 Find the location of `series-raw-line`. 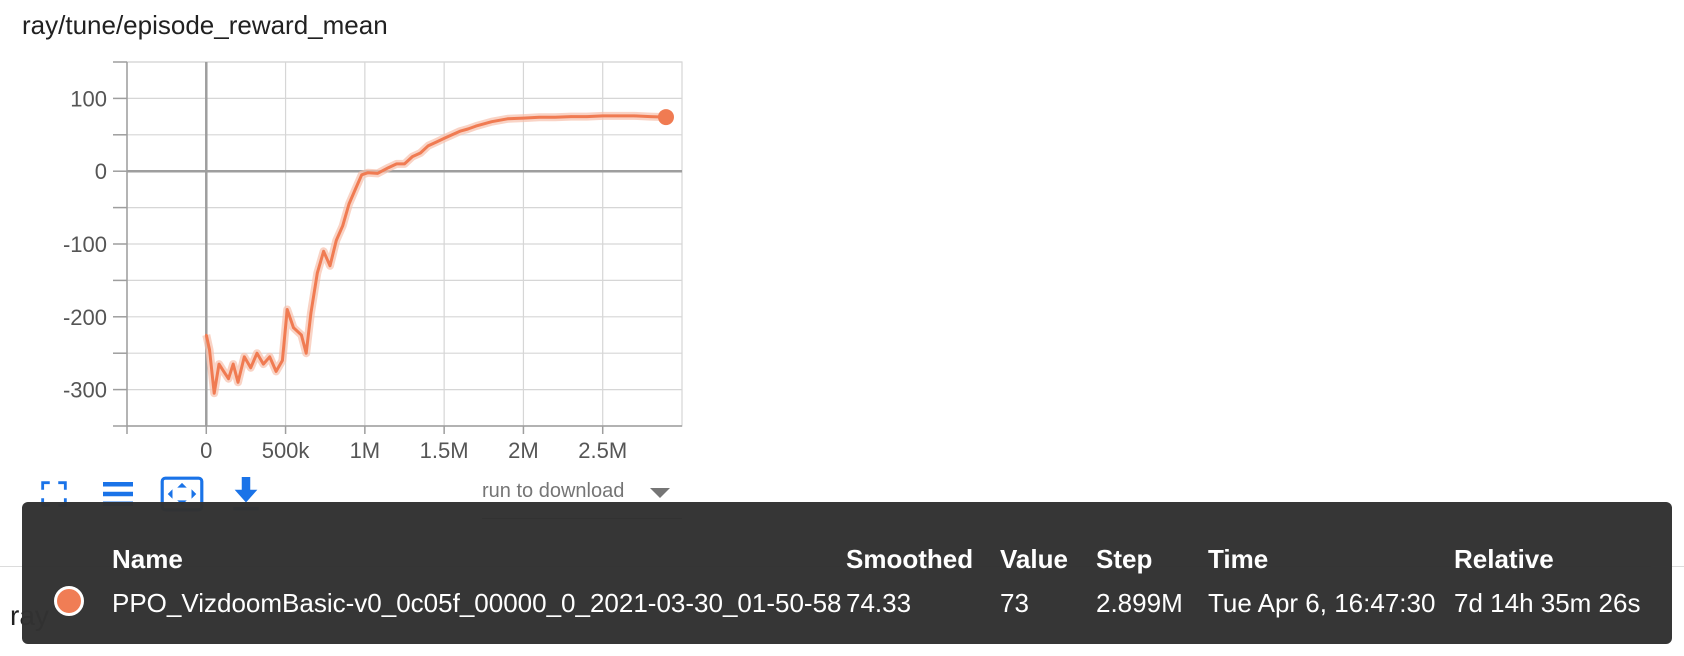

series-raw-line is located at coordinates (434, 254).